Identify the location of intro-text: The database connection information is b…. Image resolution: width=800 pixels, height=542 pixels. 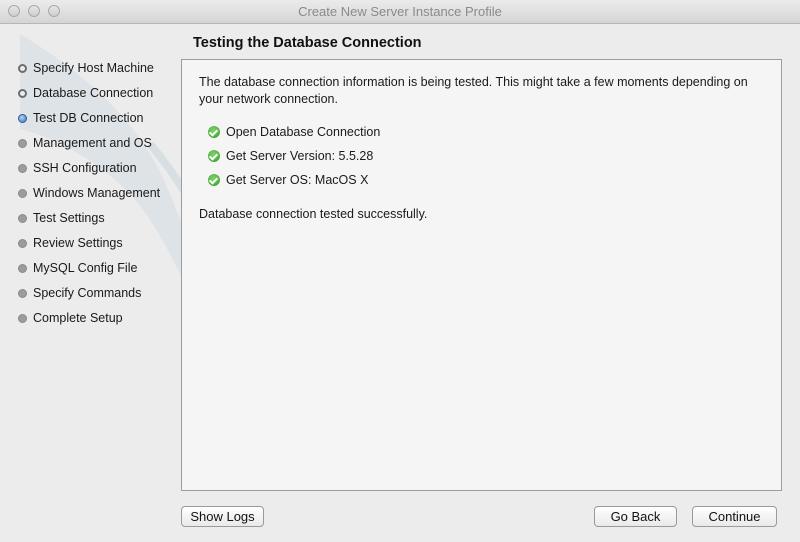
(473, 90).